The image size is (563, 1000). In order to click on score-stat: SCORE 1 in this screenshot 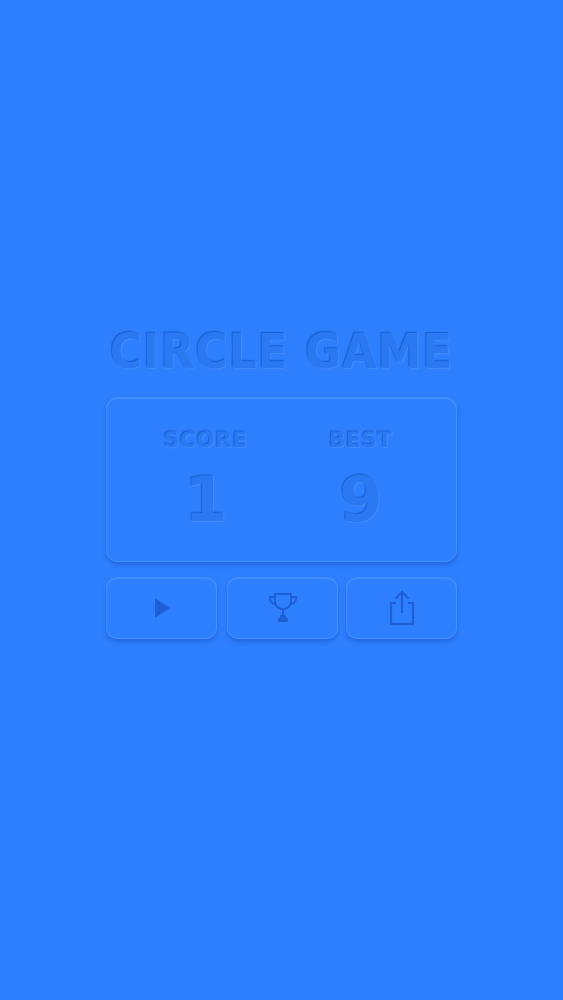, I will do `click(206, 480)`.